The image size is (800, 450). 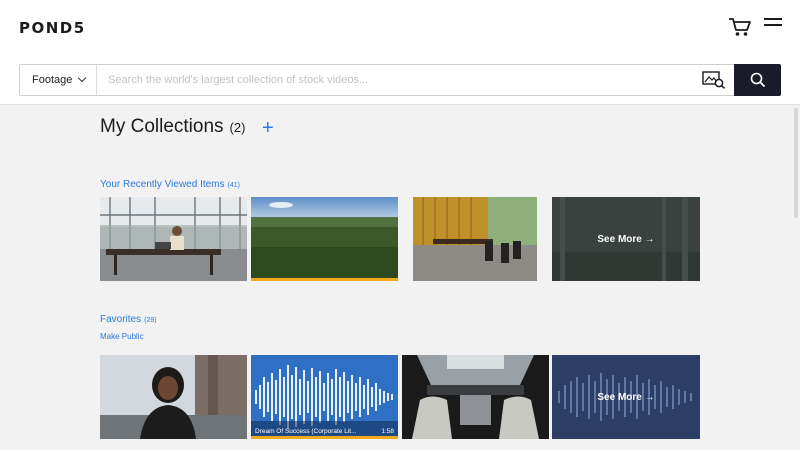 I want to click on clip-duration: 1:58, so click(x=387, y=431).